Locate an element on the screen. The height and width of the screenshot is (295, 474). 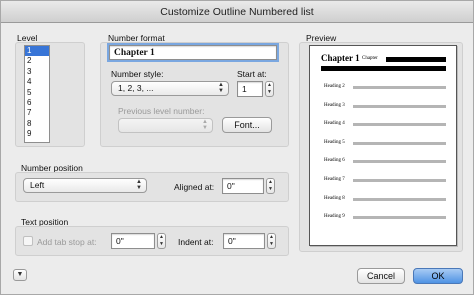
ok-button: OK is located at coordinates (438, 276).